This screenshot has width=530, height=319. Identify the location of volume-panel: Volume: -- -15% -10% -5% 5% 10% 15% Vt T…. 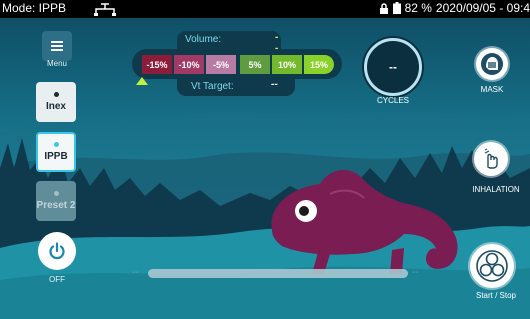
(237, 64).